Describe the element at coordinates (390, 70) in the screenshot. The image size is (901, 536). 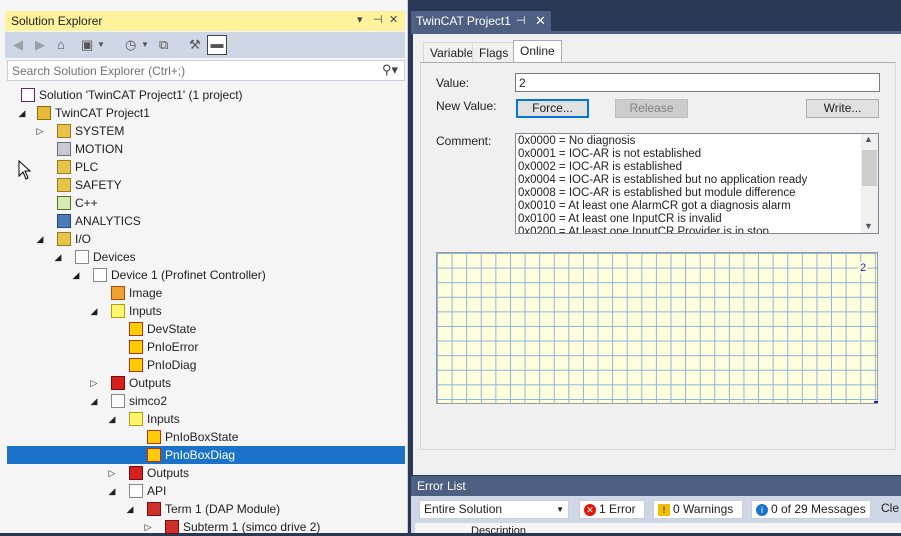
I see `search-icon: ⚲▾` at that location.